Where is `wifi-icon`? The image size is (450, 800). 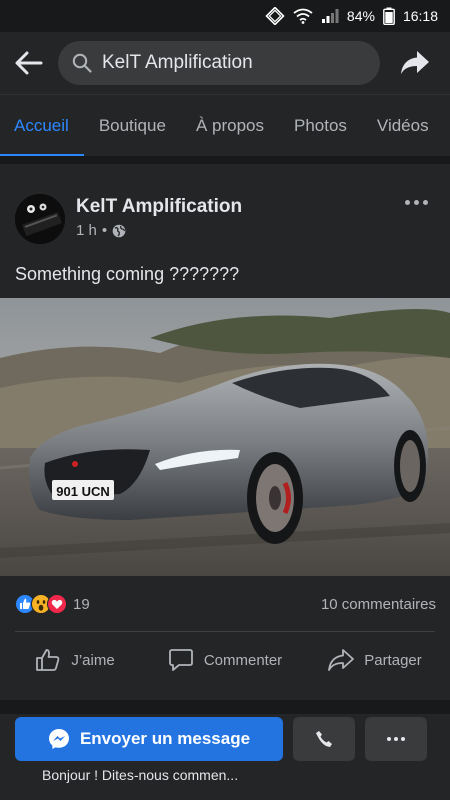
wifi-icon is located at coordinates (303, 16).